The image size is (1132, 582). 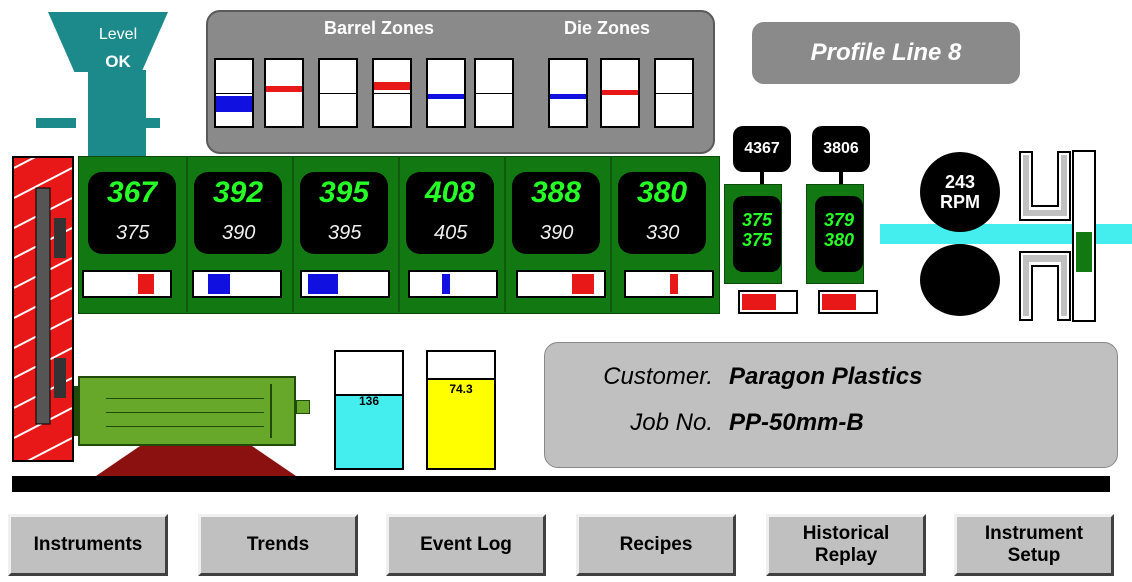 What do you see at coordinates (846, 545) in the screenshot?
I see `historical-replay-button: Historical Replay` at bounding box center [846, 545].